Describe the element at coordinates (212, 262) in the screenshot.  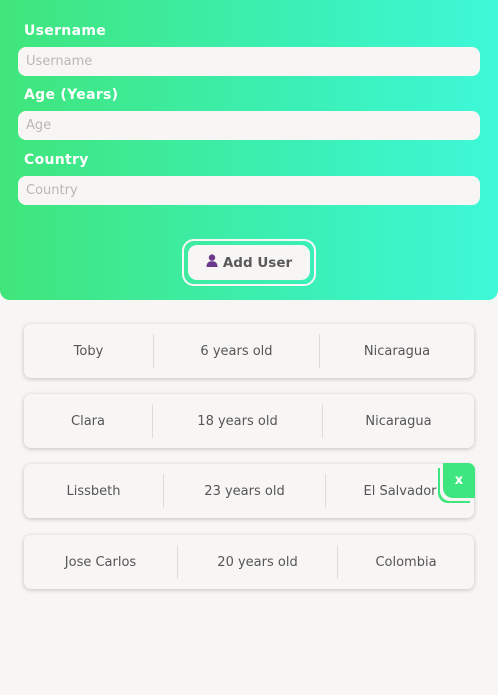
I see `user-icon` at that location.